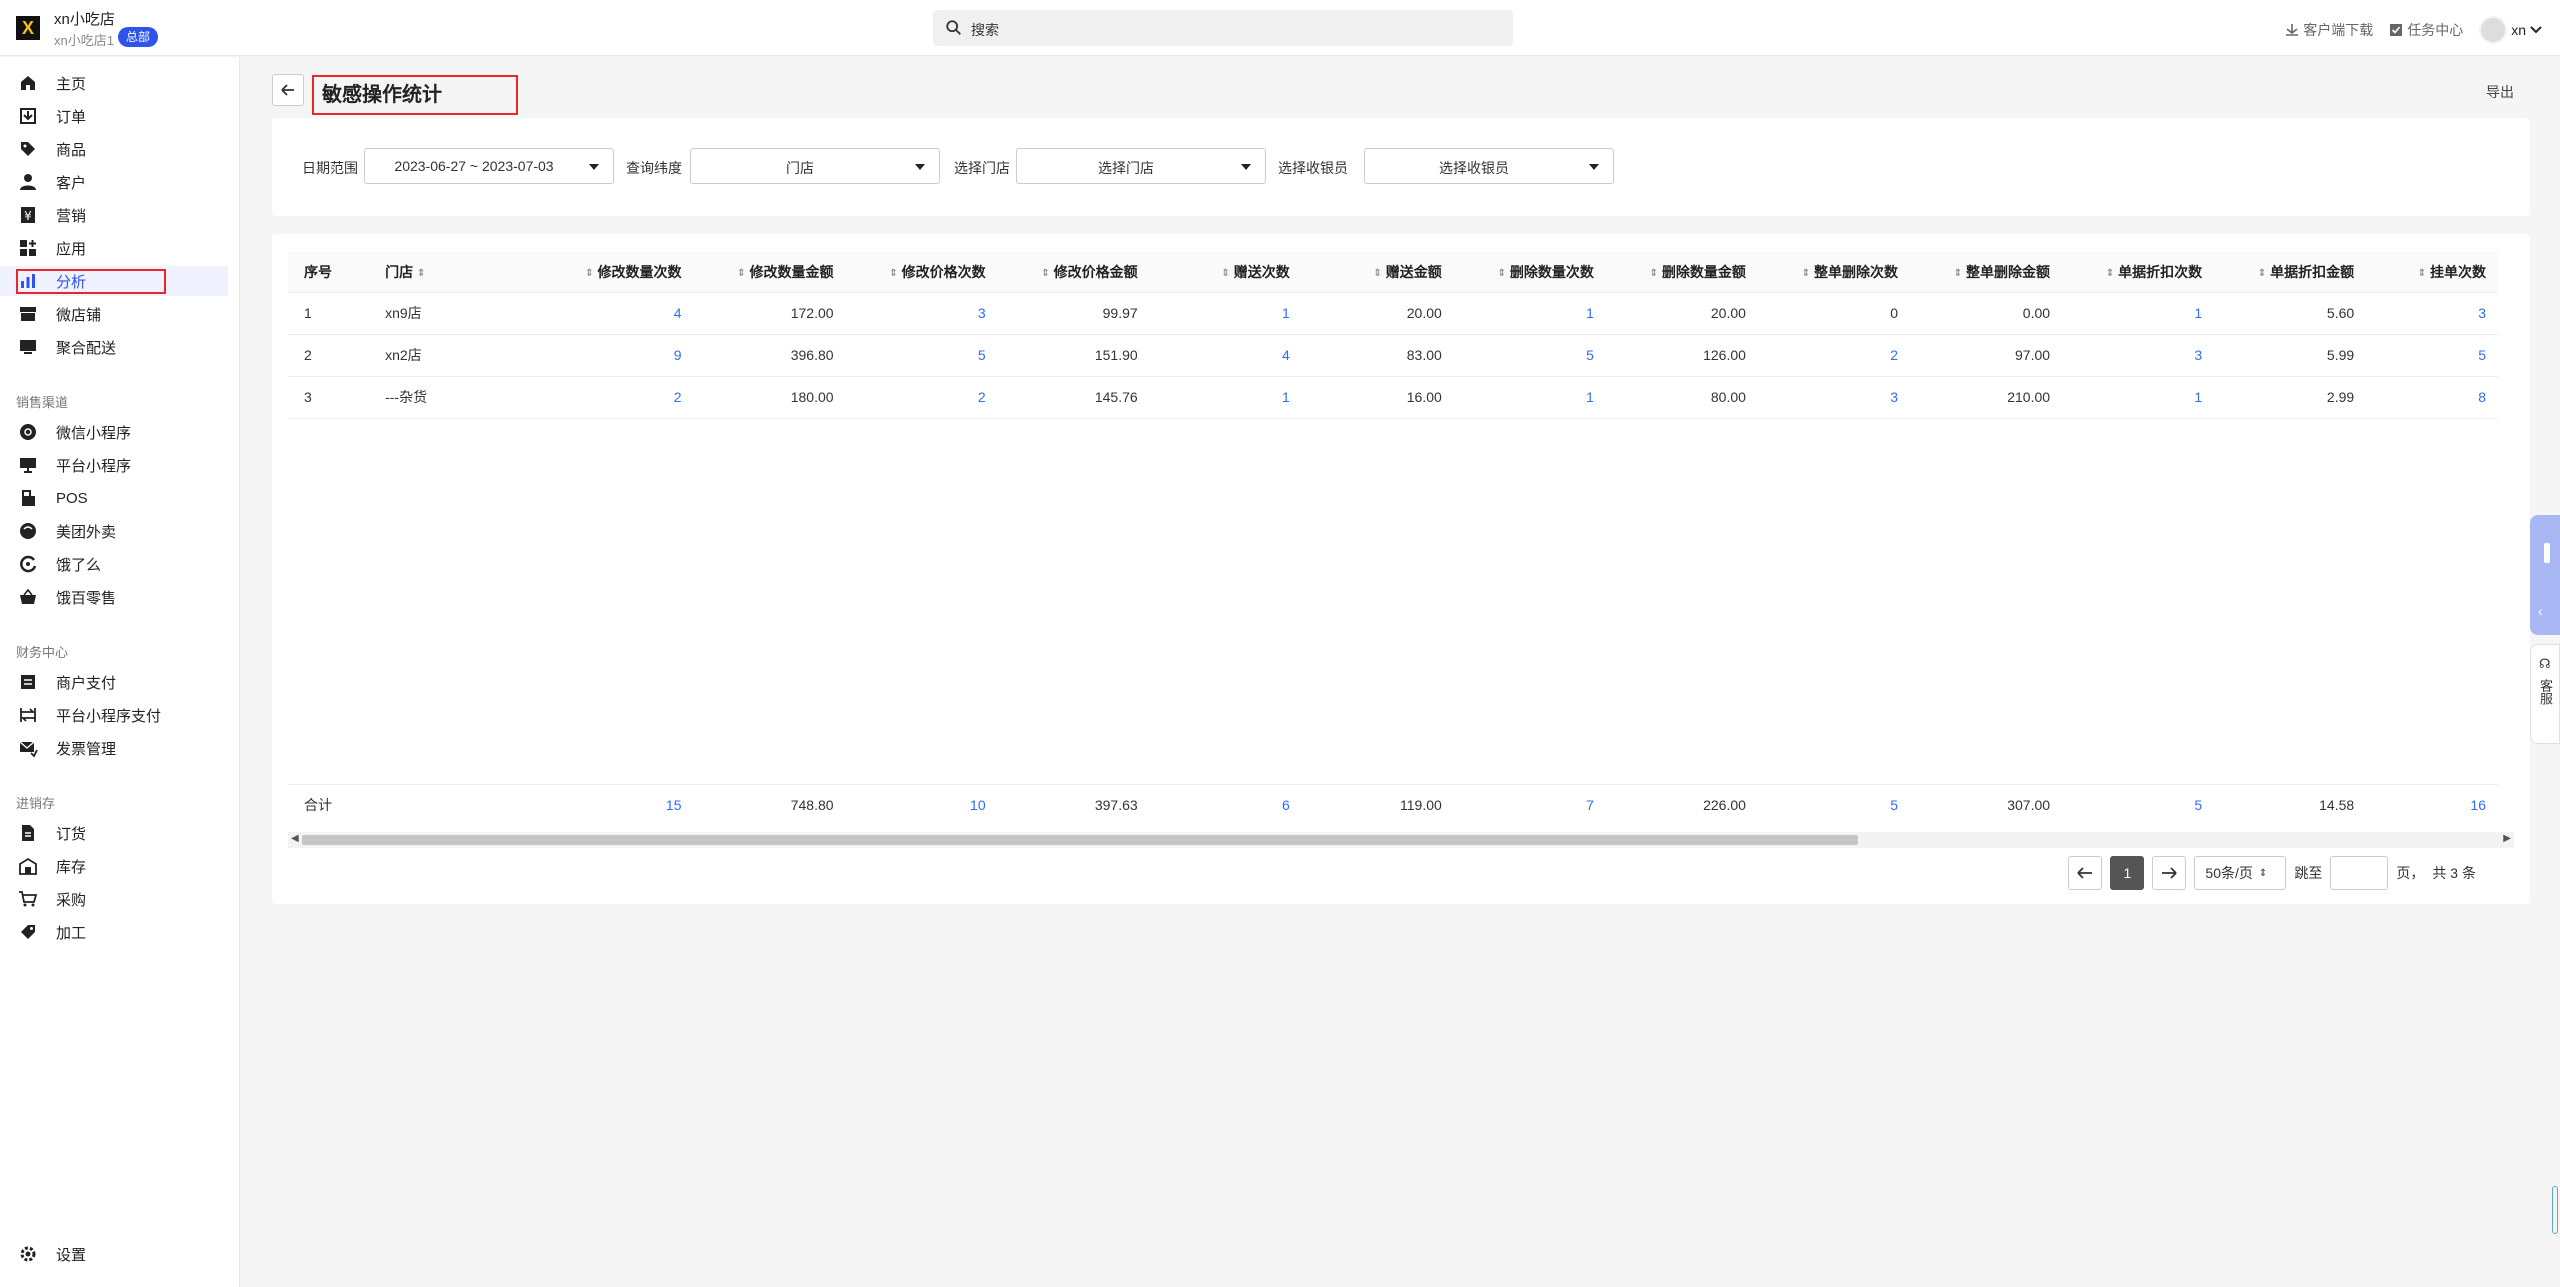 The image size is (2560, 1287). Describe the element at coordinates (120, 347) in the screenshot. I see `sidebar-item-delivery: 聚合配送` at that location.